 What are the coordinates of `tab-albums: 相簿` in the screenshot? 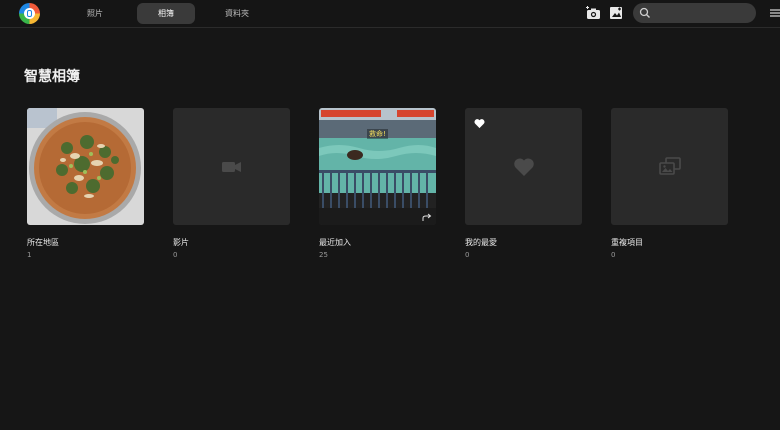 It's located at (166, 13).